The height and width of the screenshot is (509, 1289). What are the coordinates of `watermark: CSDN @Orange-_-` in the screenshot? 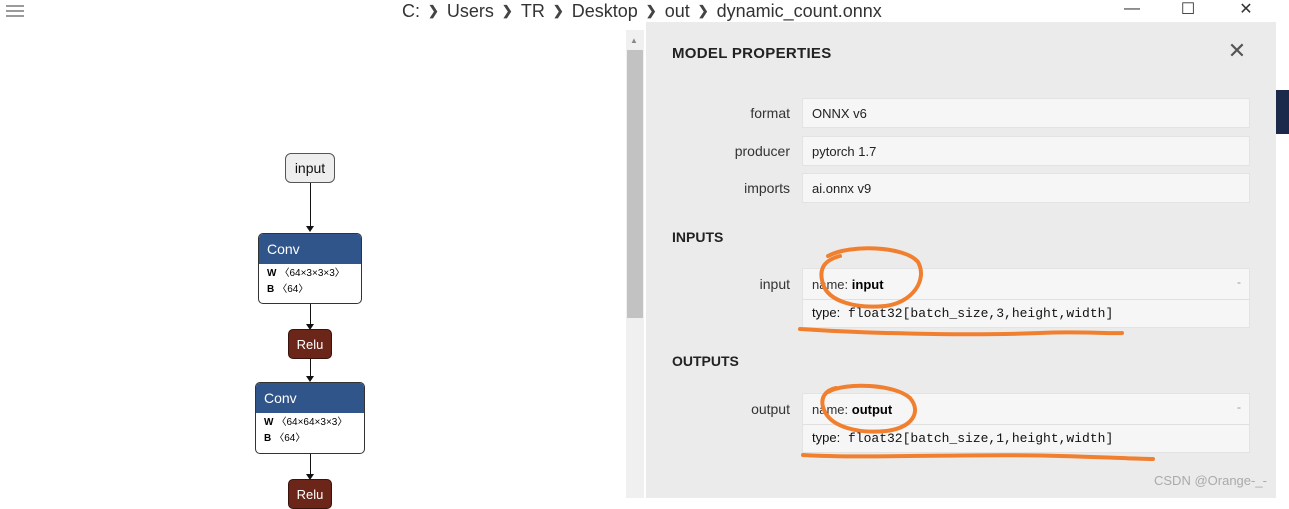 It's located at (1210, 480).